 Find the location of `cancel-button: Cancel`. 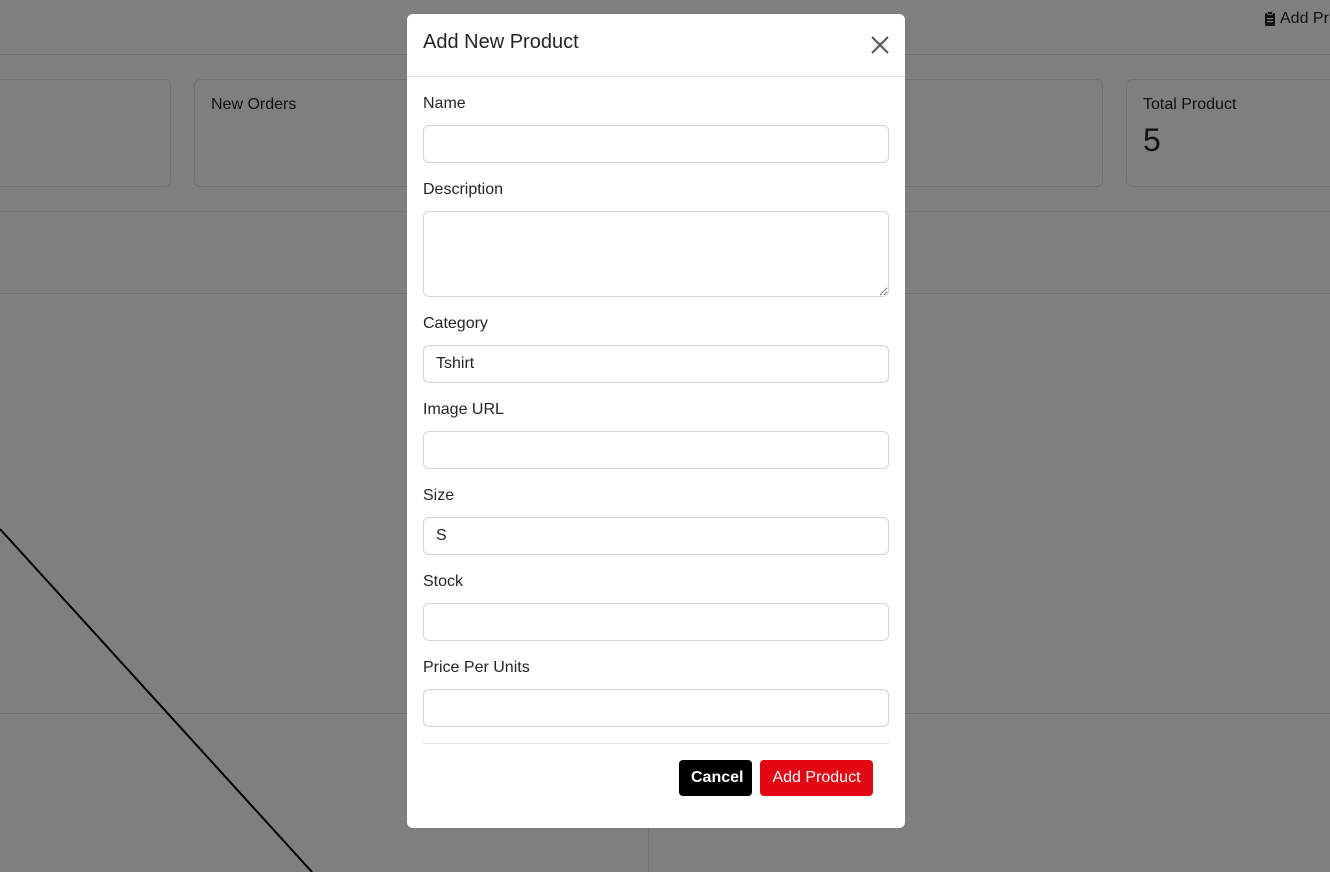

cancel-button: Cancel is located at coordinates (715, 778).